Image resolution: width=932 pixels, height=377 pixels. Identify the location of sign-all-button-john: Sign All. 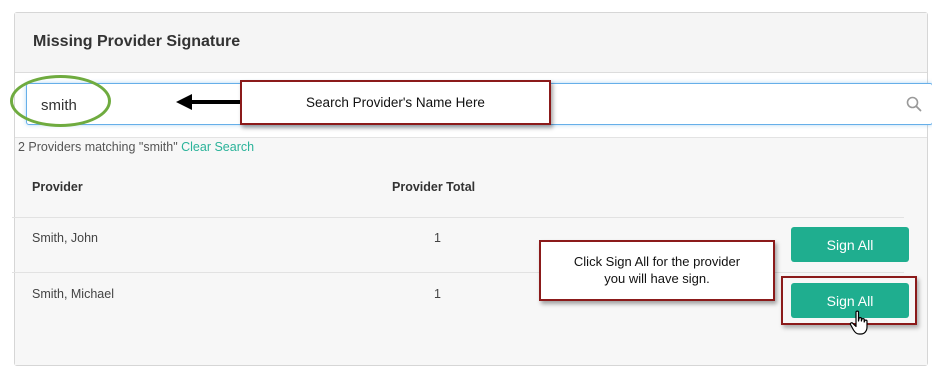
(850, 244).